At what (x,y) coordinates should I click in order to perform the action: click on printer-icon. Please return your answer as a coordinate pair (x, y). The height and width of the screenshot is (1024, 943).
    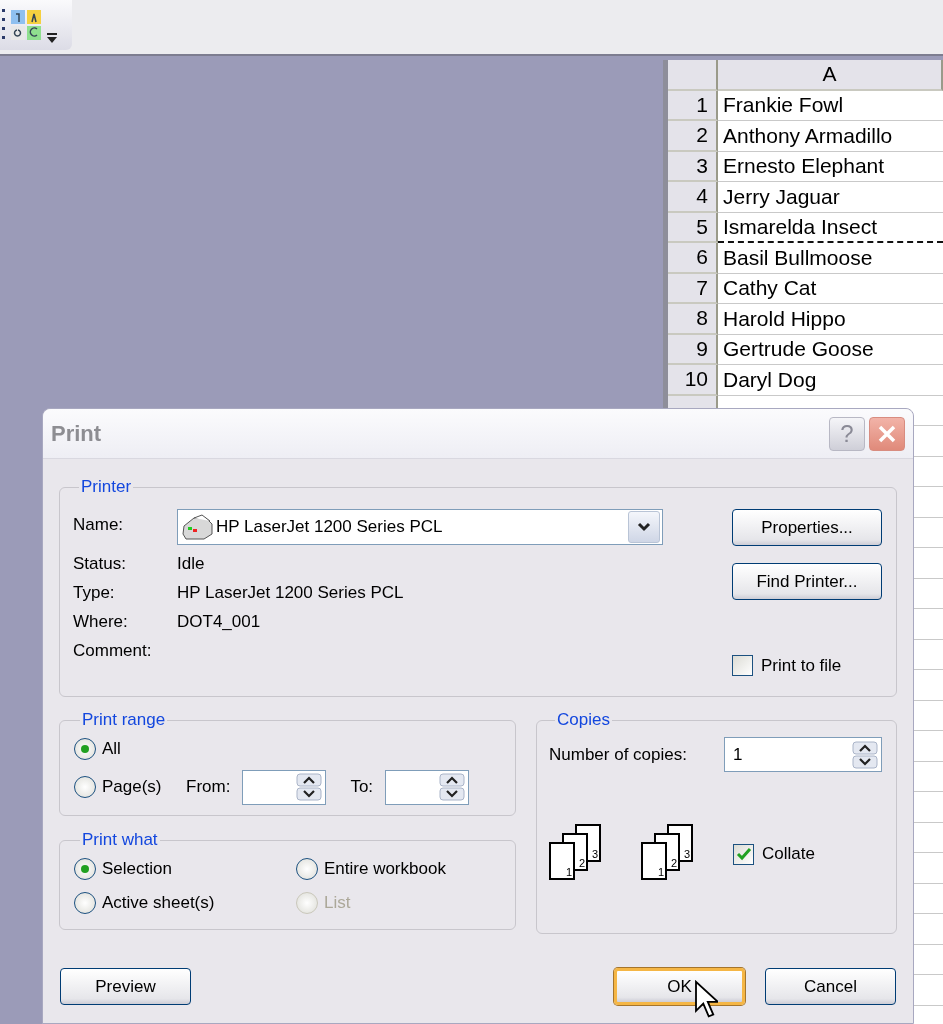
    Looking at the image, I should click on (198, 527).